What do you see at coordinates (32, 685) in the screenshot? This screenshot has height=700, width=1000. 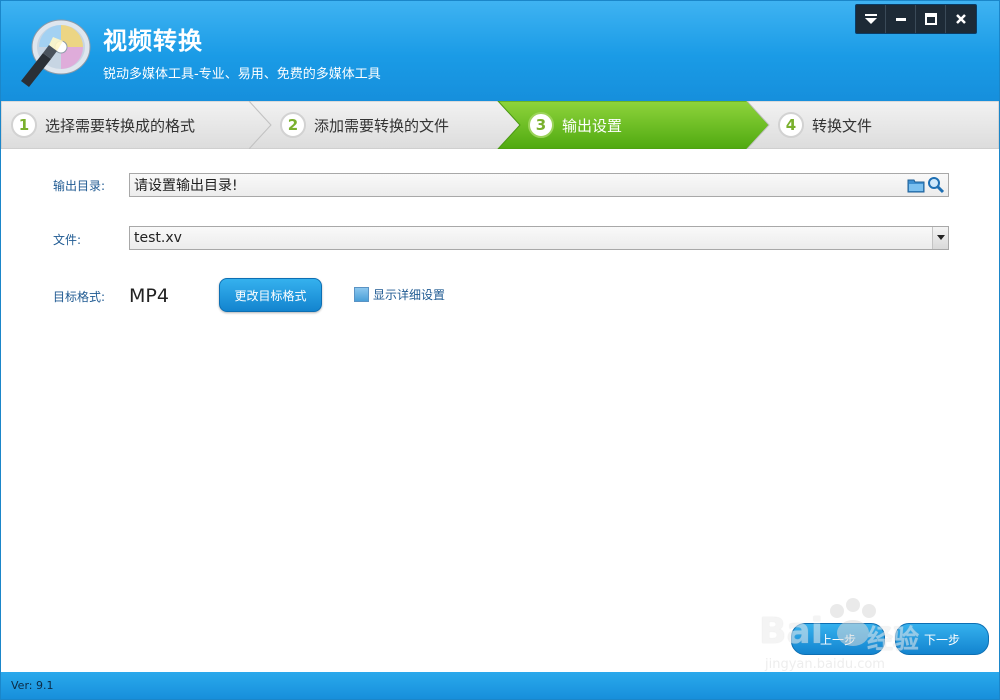 I see `version-label: Ver: 9.1` at bounding box center [32, 685].